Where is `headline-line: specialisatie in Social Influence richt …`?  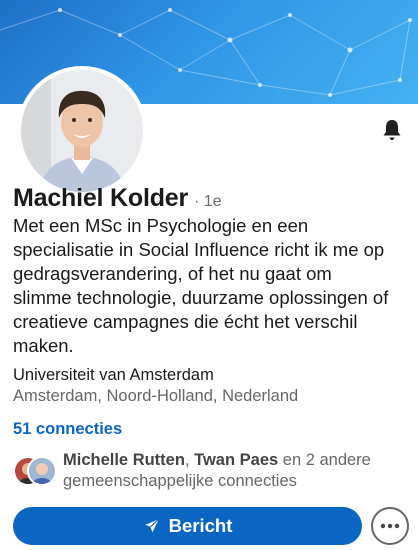 headline-line: specialisatie in Social Influence richt … is located at coordinates (199, 249).